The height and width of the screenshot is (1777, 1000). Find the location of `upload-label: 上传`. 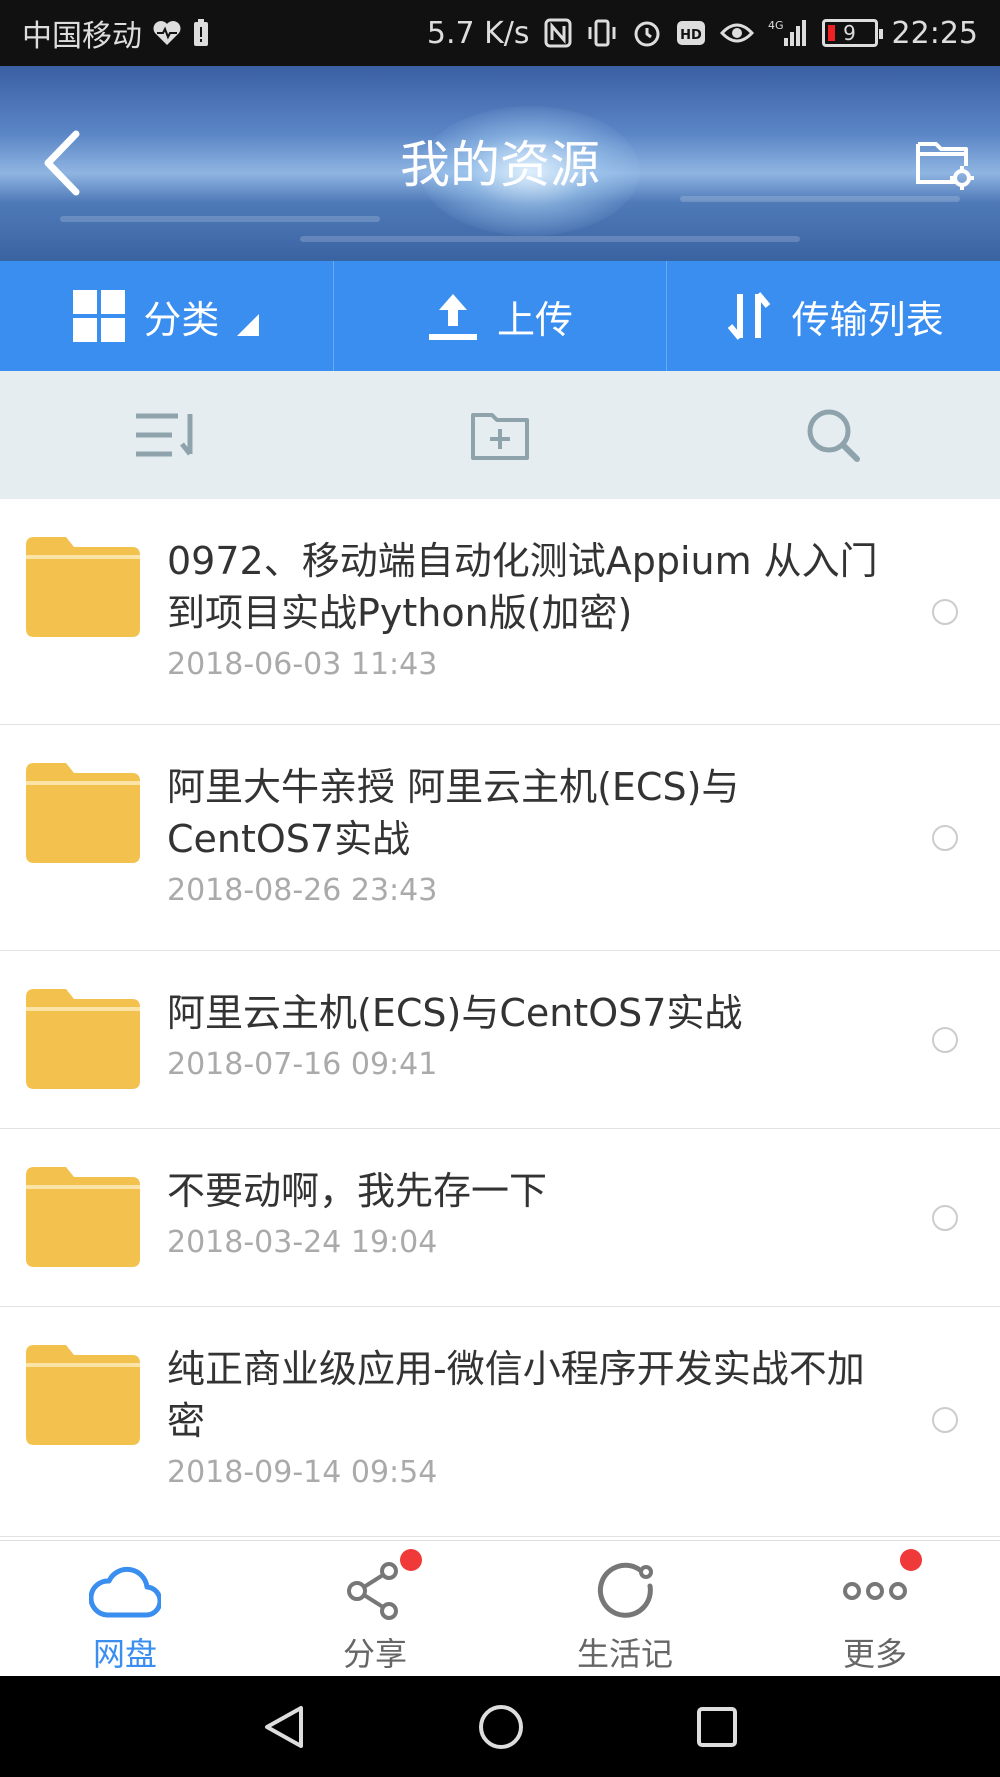

upload-label: 上传 is located at coordinates (535, 319).